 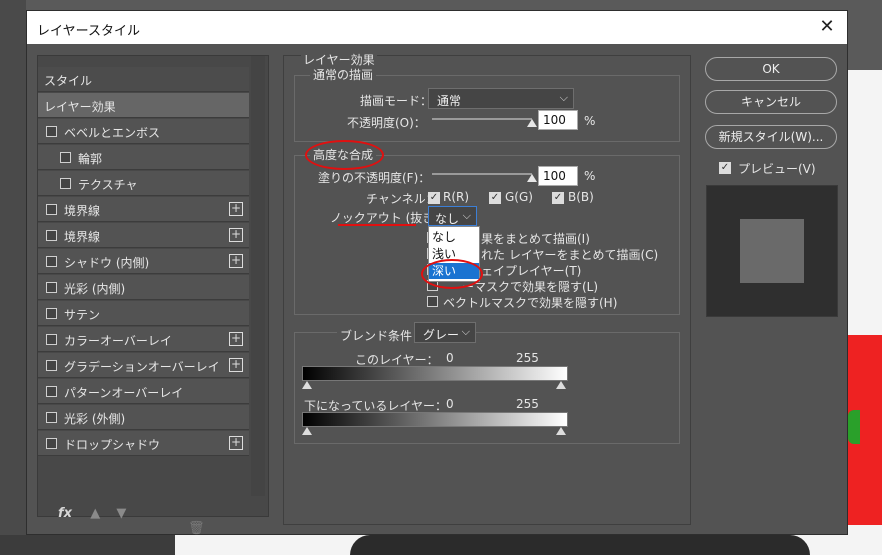 What do you see at coordinates (532, 123) in the screenshot?
I see `opacity-slider-thumb` at bounding box center [532, 123].